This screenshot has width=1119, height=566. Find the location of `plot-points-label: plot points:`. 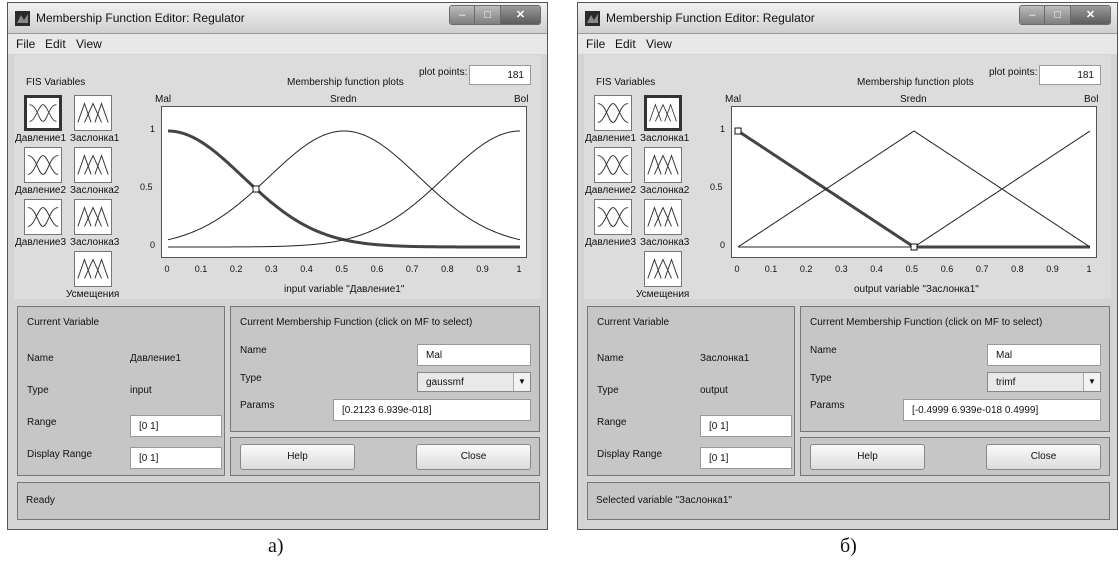

plot-points-label: plot points: is located at coordinates (443, 72).